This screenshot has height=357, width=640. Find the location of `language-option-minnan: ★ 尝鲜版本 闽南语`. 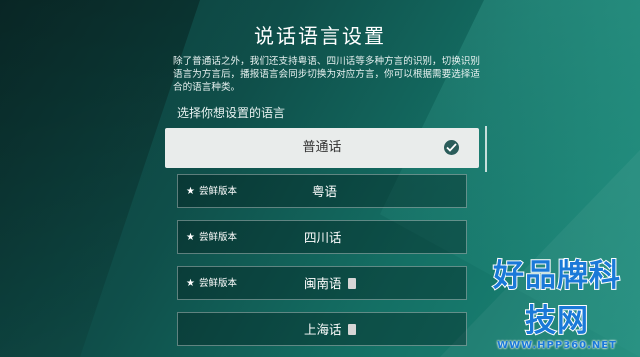

language-option-minnan: ★ 尝鲜版本 闽南语 is located at coordinates (322, 283).